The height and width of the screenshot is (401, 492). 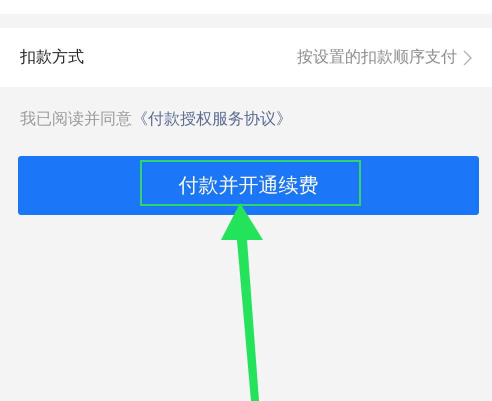 What do you see at coordinates (52, 57) in the screenshot?
I see `row-label: 扣款方式` at bounding box center [52, 57].